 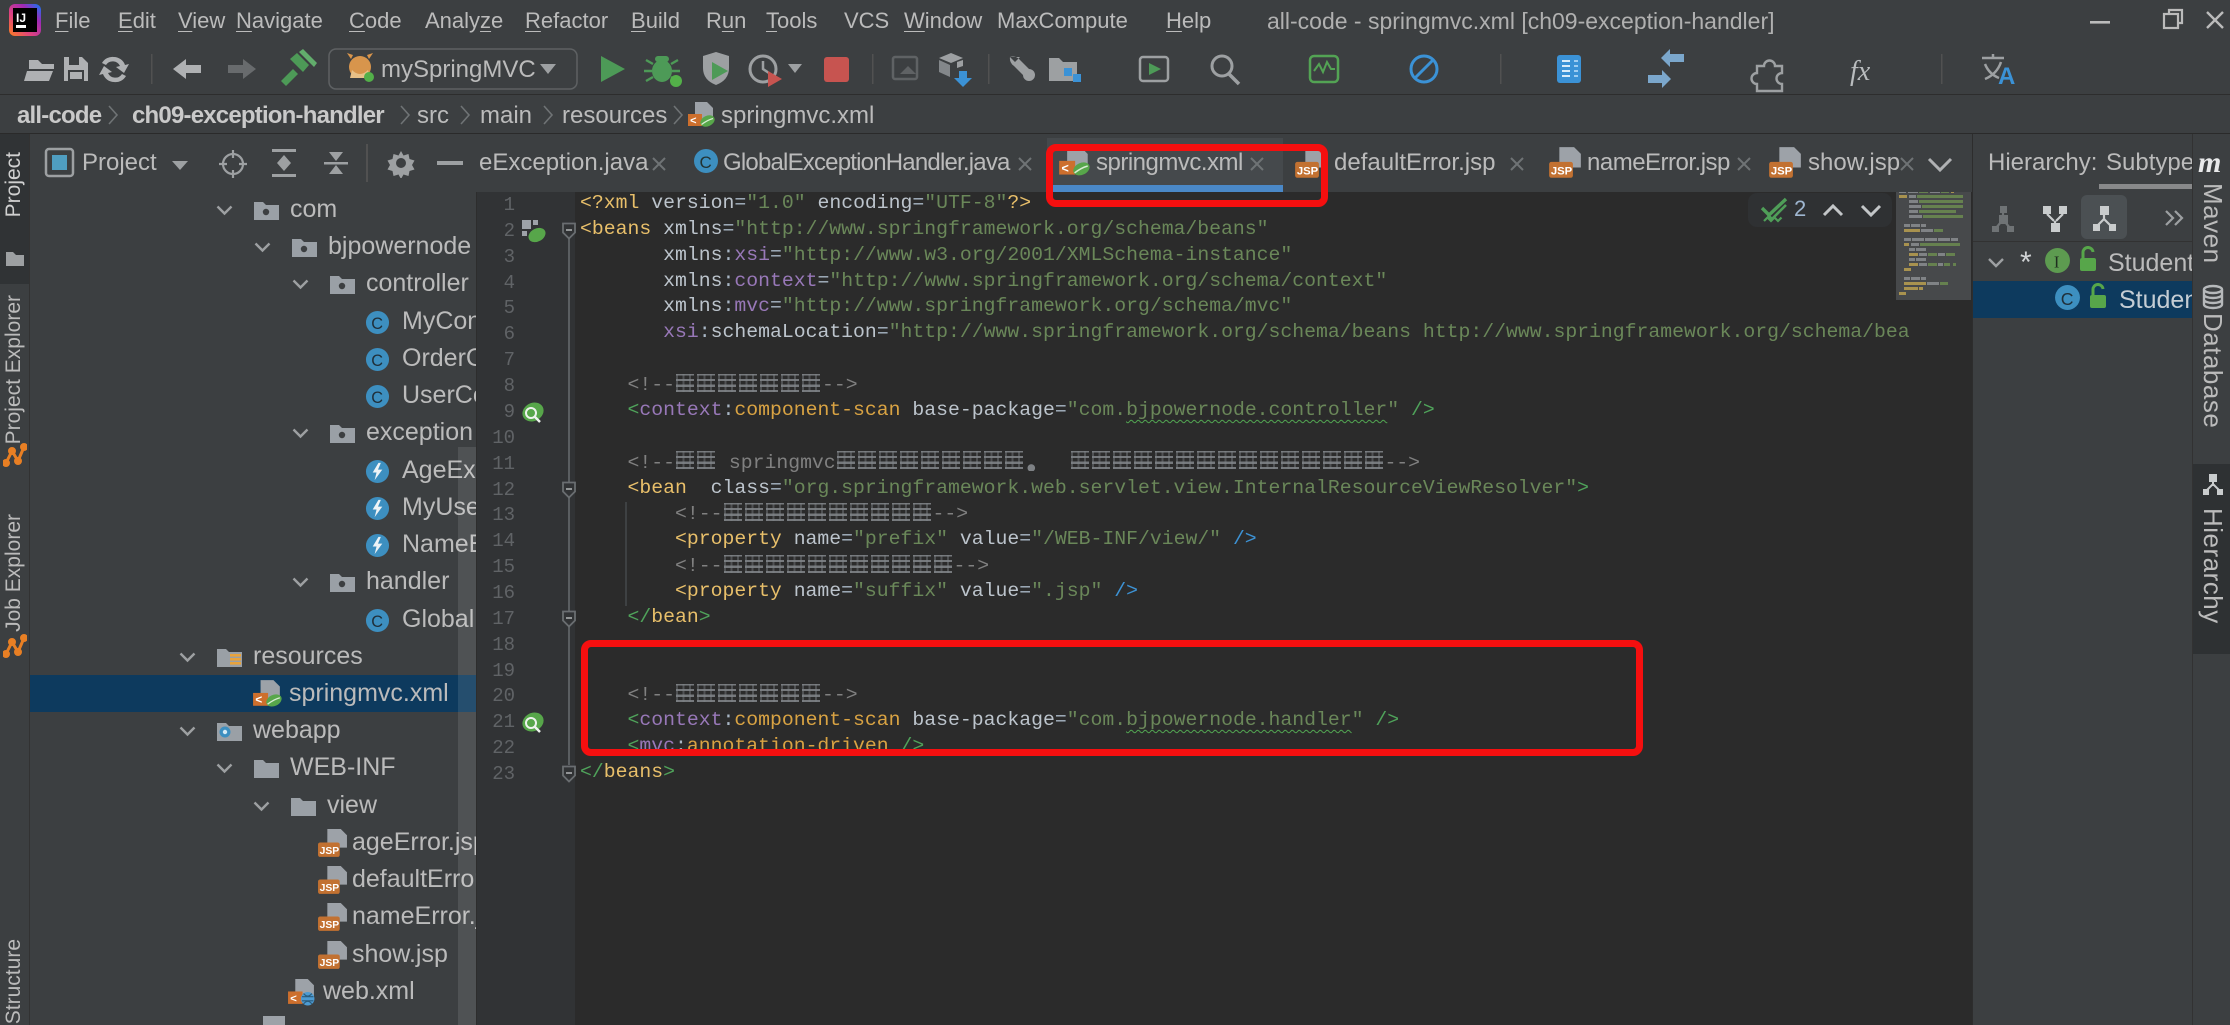 I want to click on svg-text: fx, so click(x=1860, y=71).